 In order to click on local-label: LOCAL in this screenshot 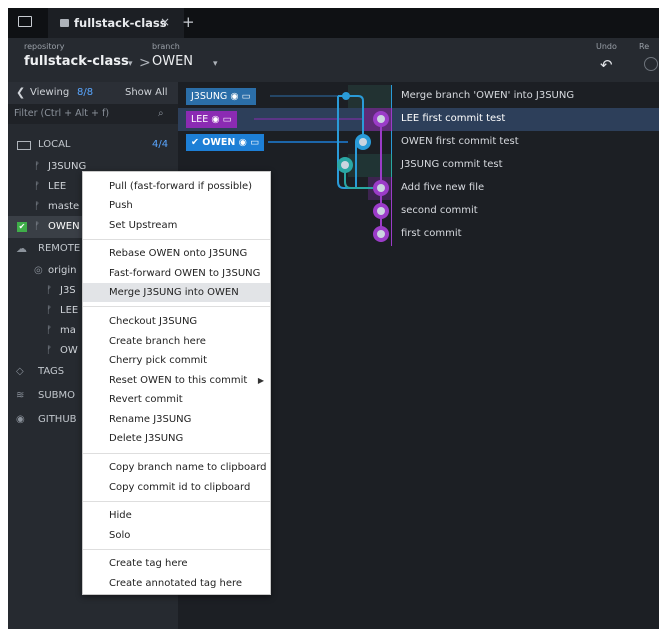, I will do `click(54, 144)`.